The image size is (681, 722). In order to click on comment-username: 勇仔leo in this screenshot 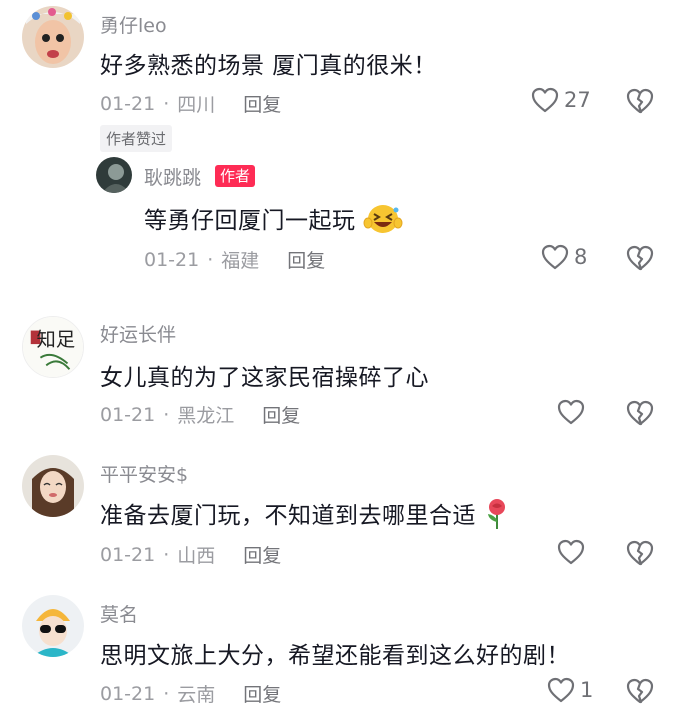, I will do `click(133, 24)`.